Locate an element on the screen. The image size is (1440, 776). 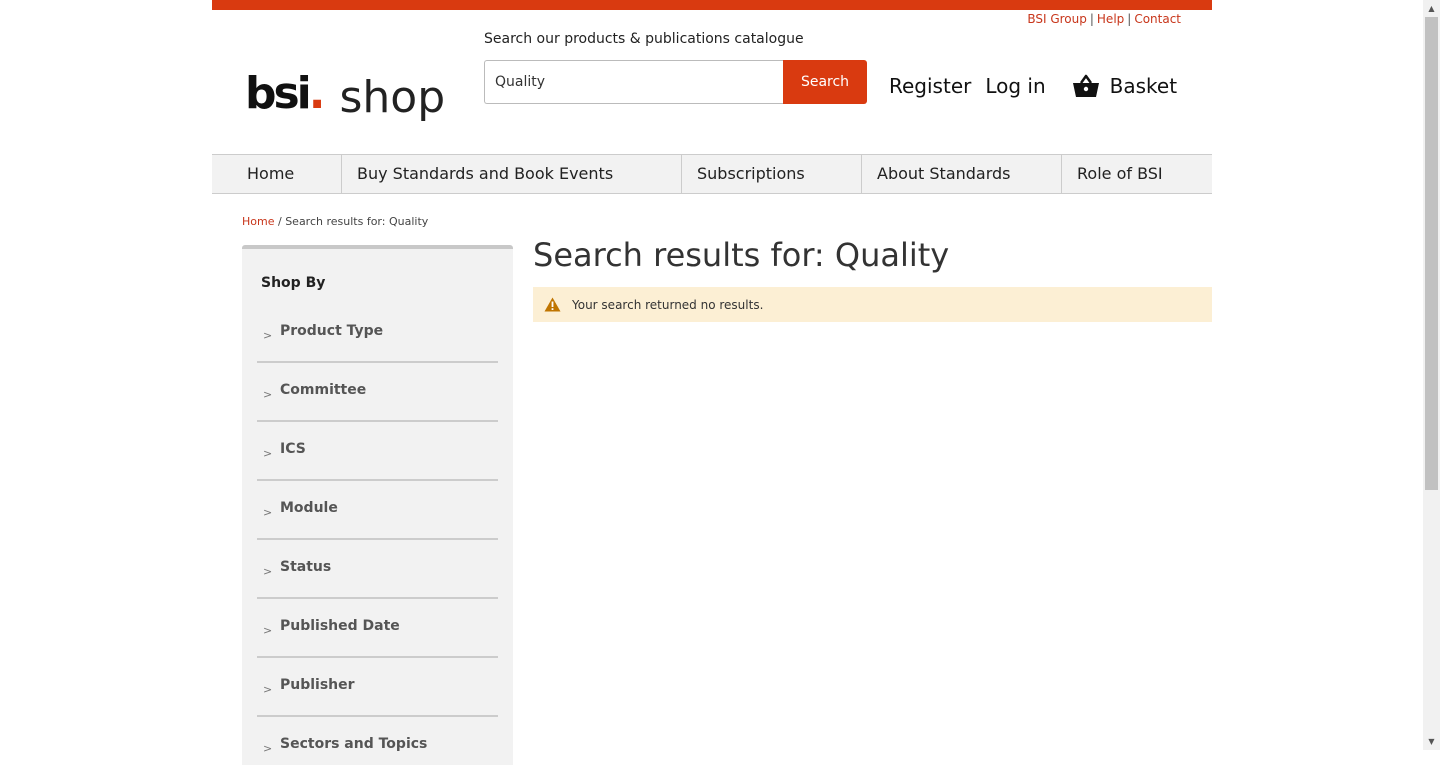
facet-module: > Module is located at coordinates (377, 511).